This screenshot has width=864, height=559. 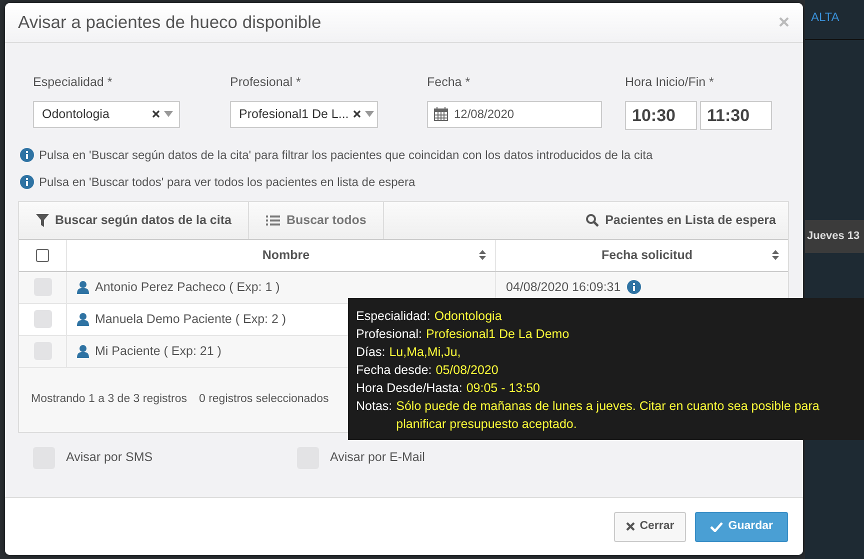 What do you see at coordinates (670, 82) in the screenshot?
I see `field-label: Hora Inicio/Fin *` at bounding box center [670, 82].